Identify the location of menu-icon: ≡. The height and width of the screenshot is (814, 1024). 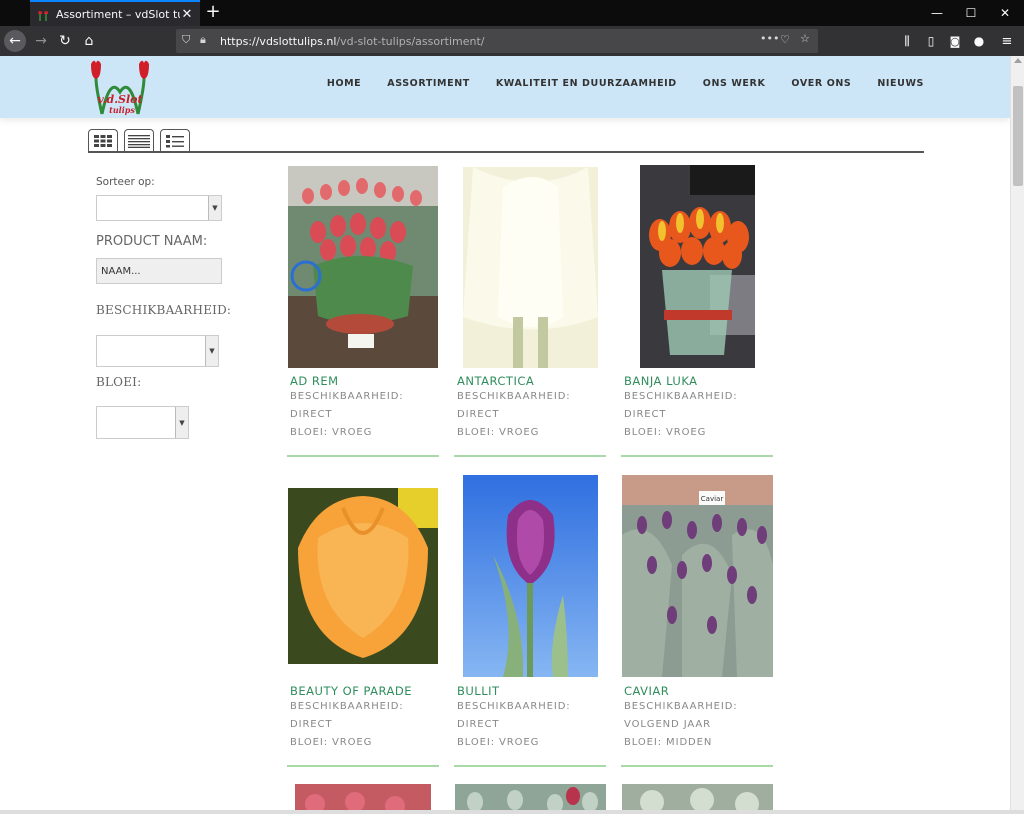
(1007, 41).